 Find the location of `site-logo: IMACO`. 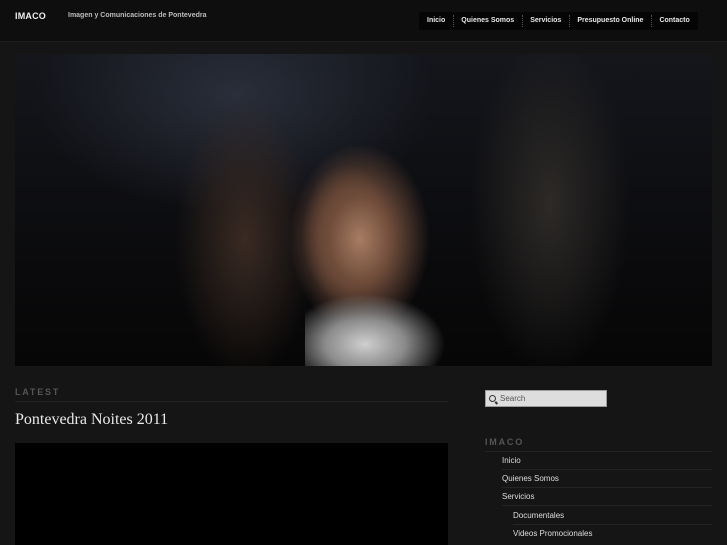

site-logo: IMACO is located at coordinates (30, 16).